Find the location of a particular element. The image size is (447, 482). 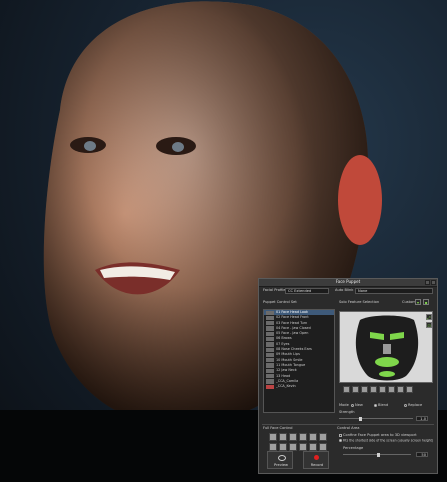

list-item-label: 07 Eyes is located at coordinates (283, 343).